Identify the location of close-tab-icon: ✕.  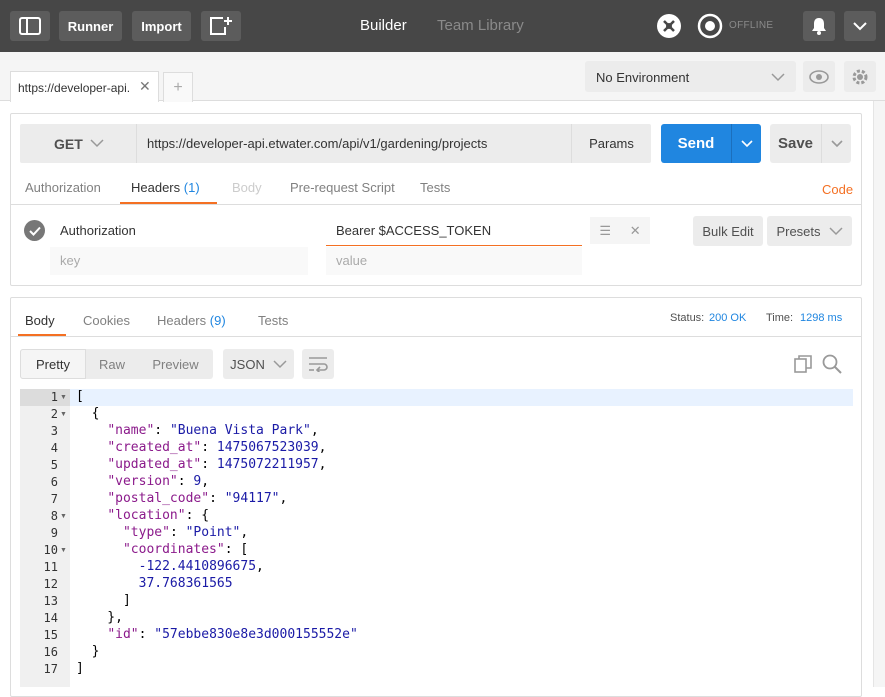
(145, 86).